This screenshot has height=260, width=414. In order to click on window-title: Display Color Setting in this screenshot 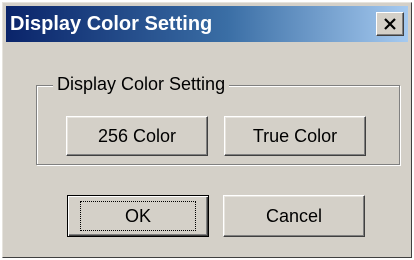, I will do `click(111, 24)`.